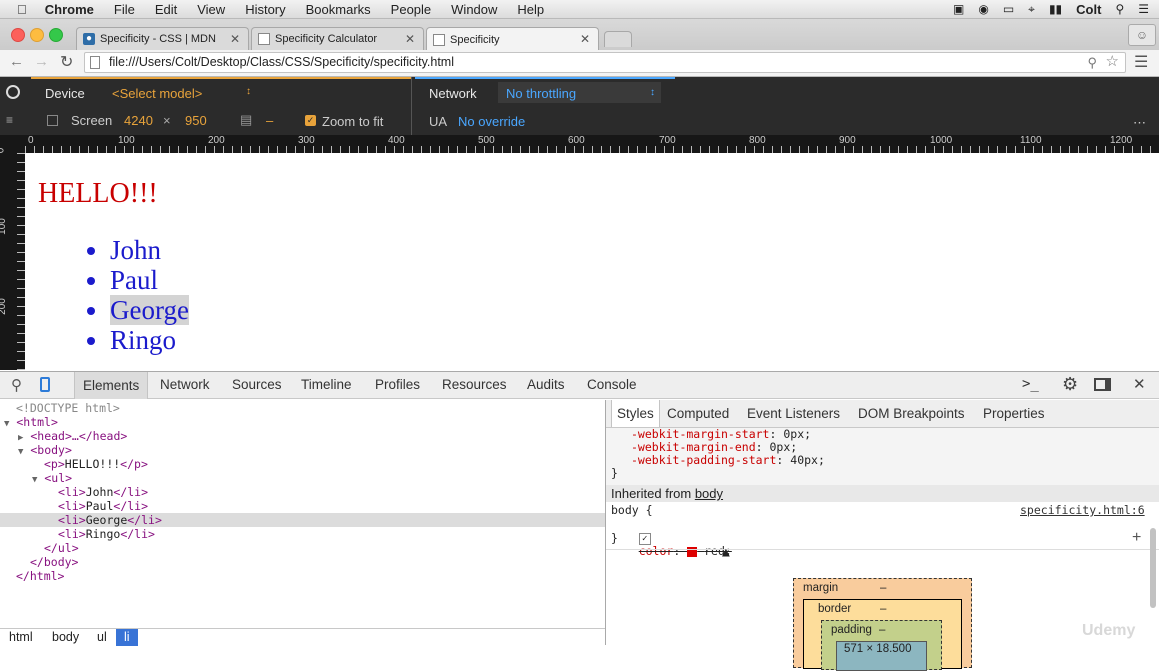 The width and height of the screenshot is (1159, 671). Describe the element at coordinates (728, 460) in the screenshot. I see `css-declaration: -webkit-padding-start: 40px;` at that location.